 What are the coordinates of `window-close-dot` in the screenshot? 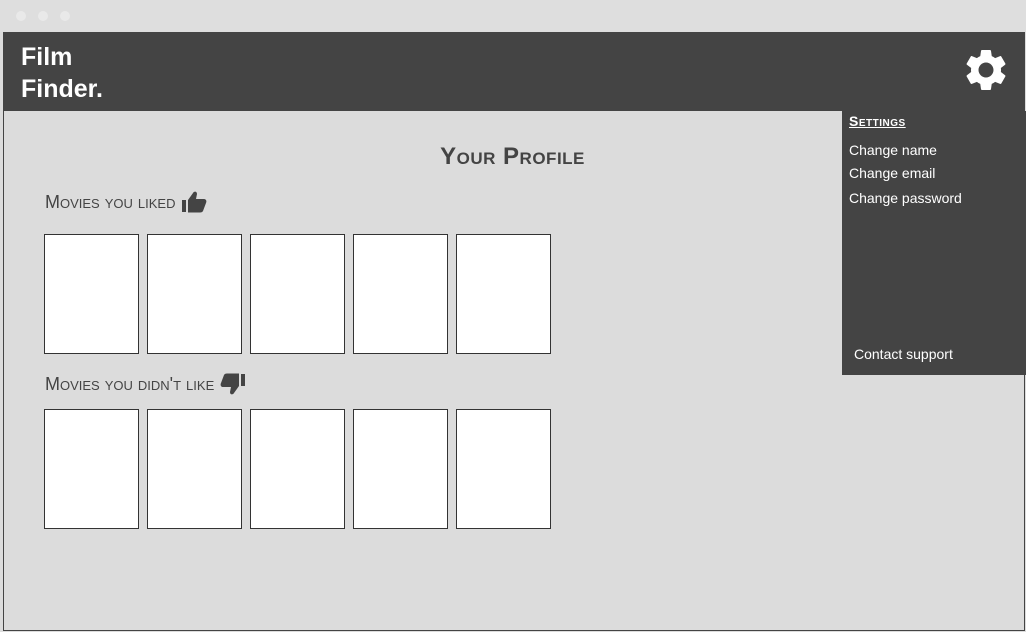 It's located at (21, 16).